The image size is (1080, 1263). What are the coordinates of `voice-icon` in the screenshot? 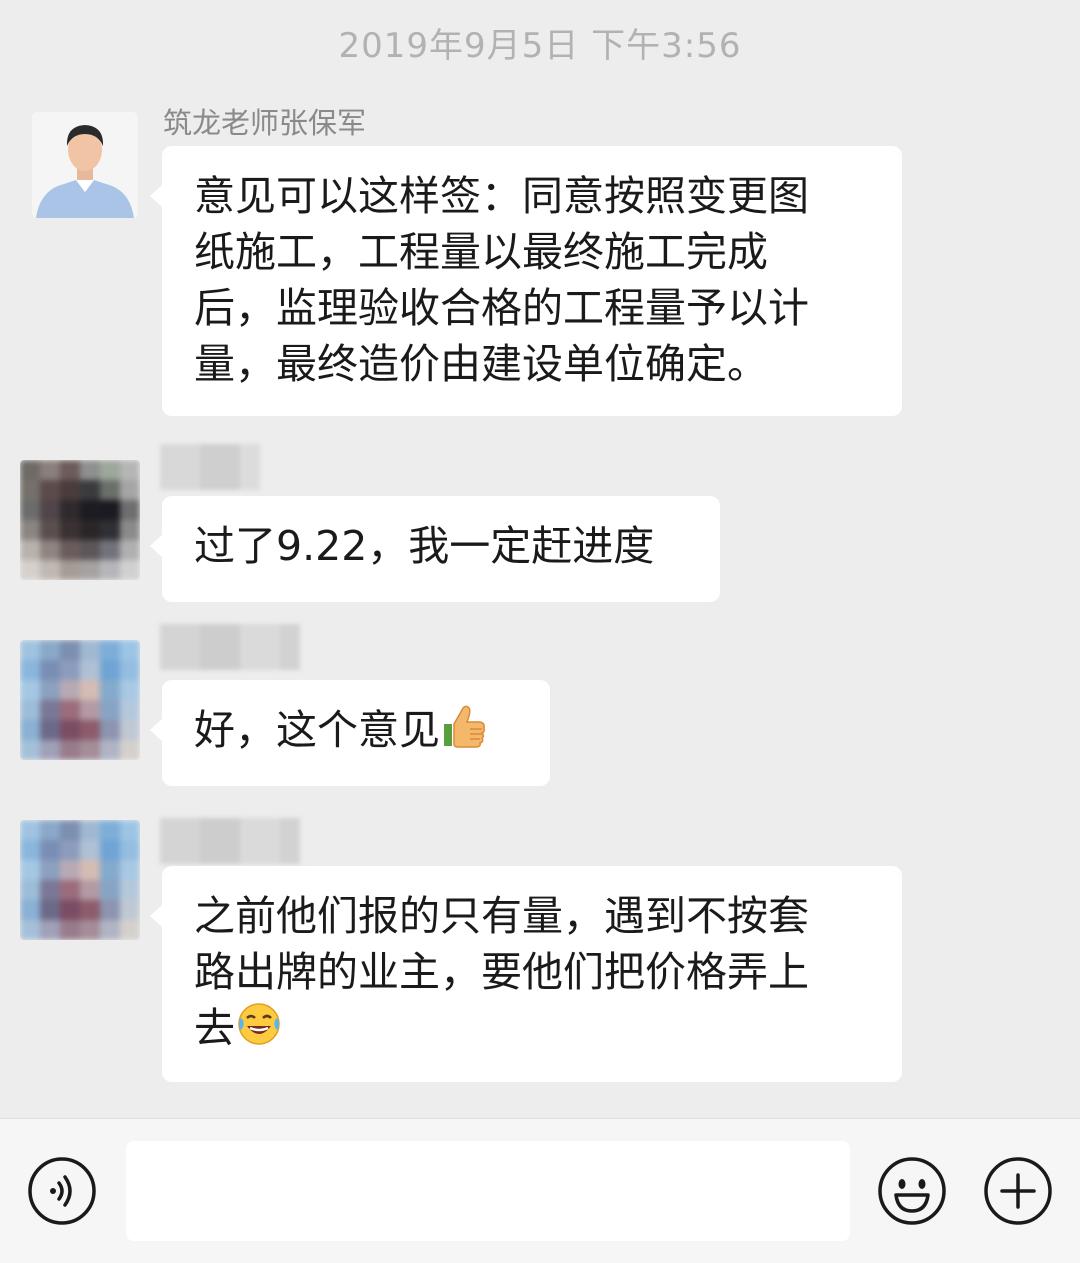 It's located at (62, 1191).